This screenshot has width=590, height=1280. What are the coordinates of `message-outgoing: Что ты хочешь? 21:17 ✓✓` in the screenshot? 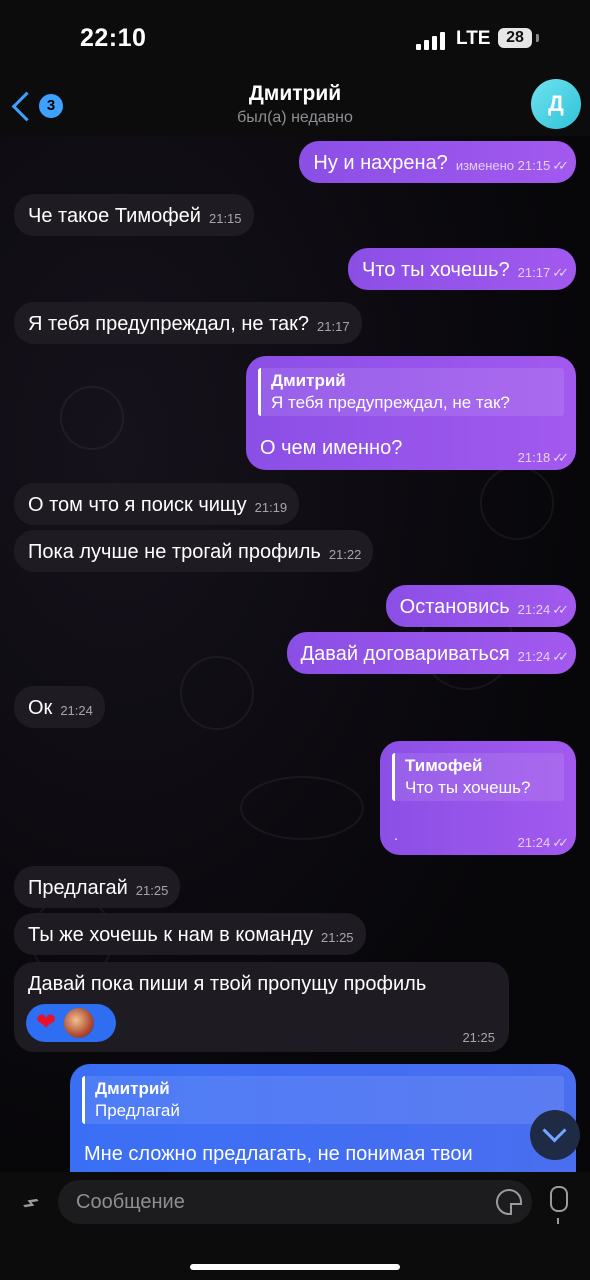 It's located at (462, 269).